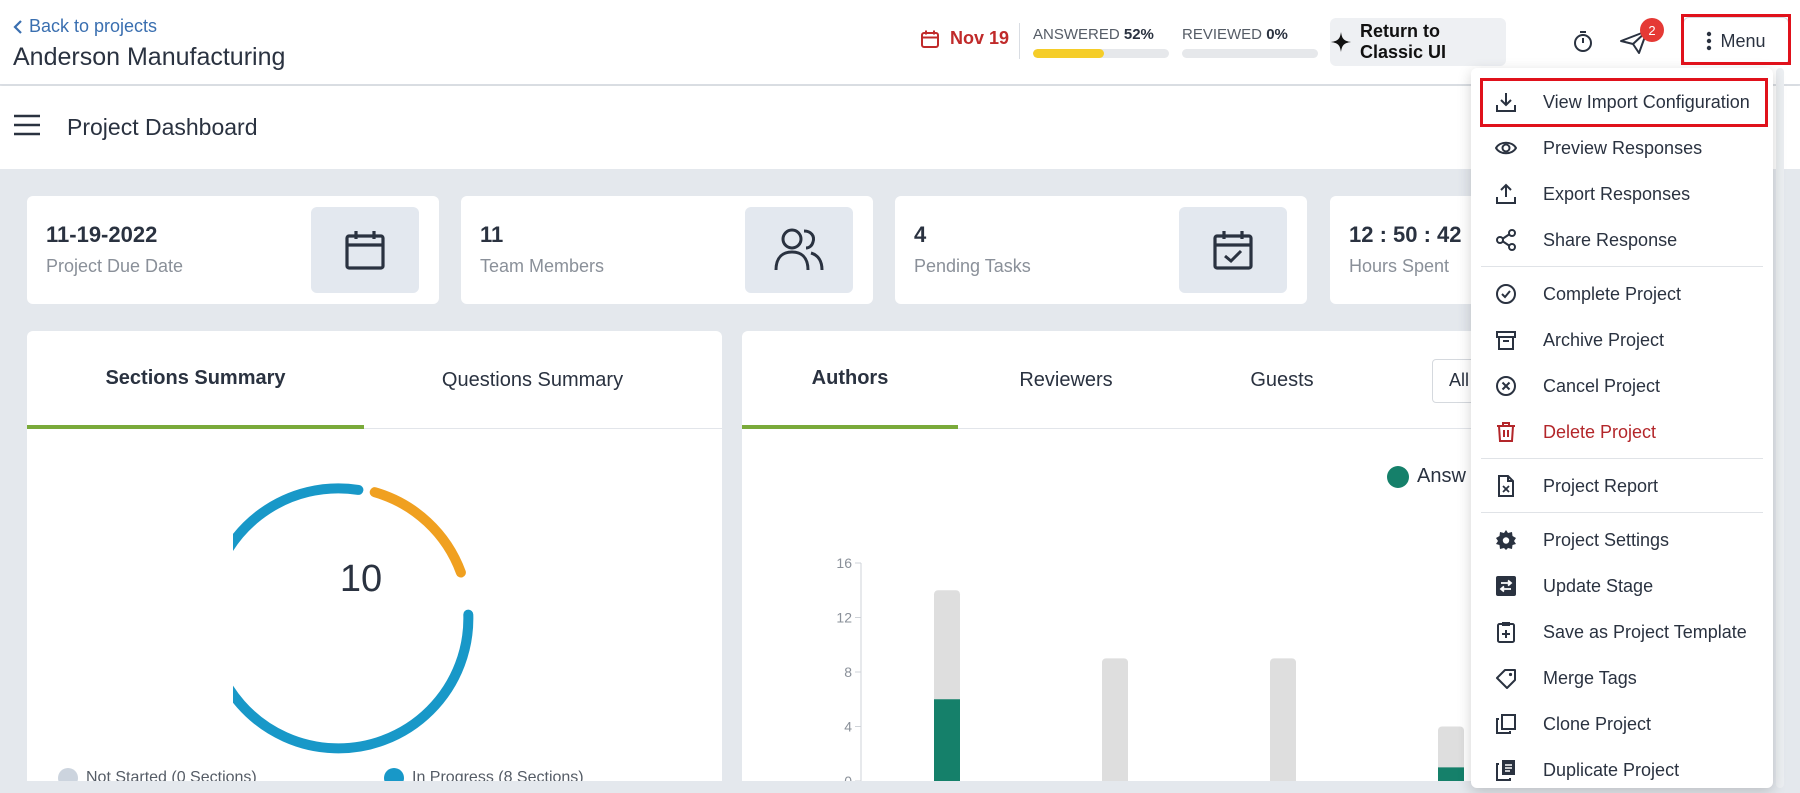 This screenshot has width=1800, height=793. I want to click on menu-item-merge-tags: Merge Tags, so click(1622, 678).